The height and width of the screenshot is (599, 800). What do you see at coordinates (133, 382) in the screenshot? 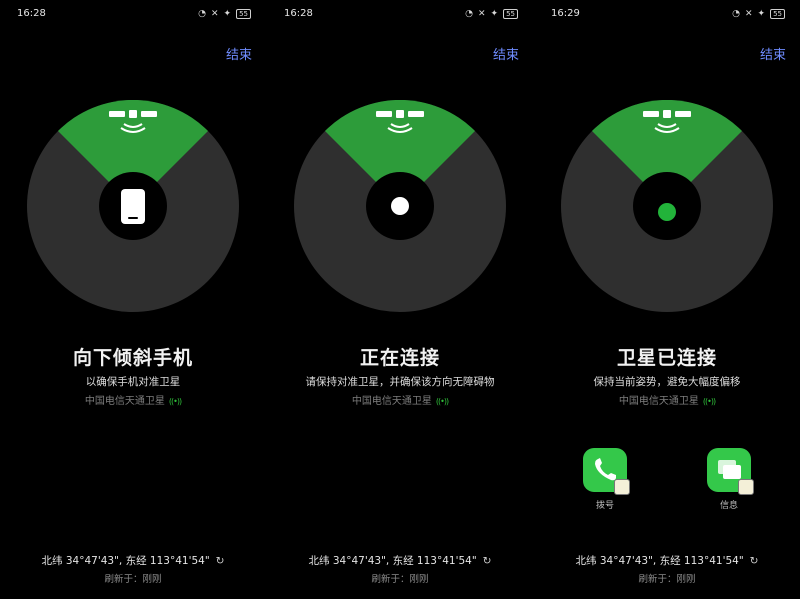
I see `instruction-text: 以确保手机对准卫星` at bounding box center [133, 382].